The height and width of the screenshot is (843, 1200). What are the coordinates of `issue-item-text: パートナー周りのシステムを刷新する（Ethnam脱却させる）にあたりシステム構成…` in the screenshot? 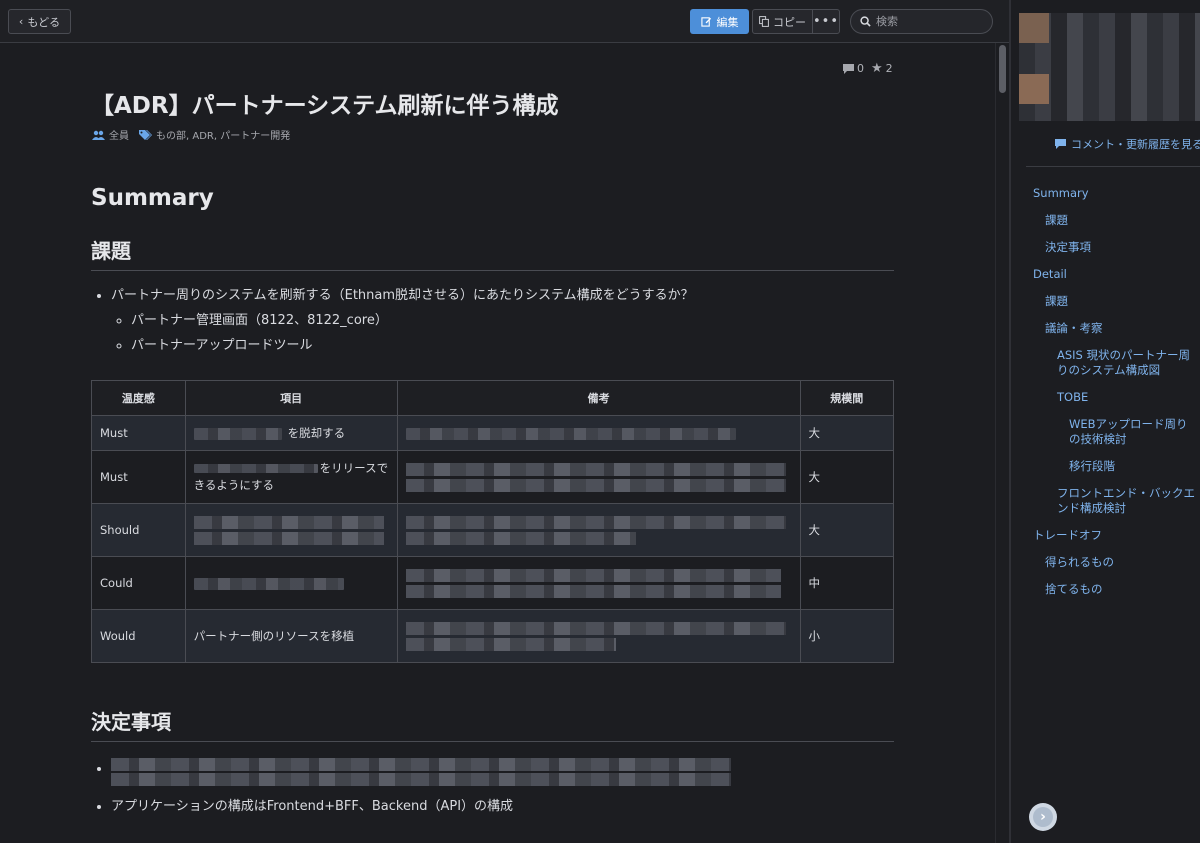 It's located at (402, 295).